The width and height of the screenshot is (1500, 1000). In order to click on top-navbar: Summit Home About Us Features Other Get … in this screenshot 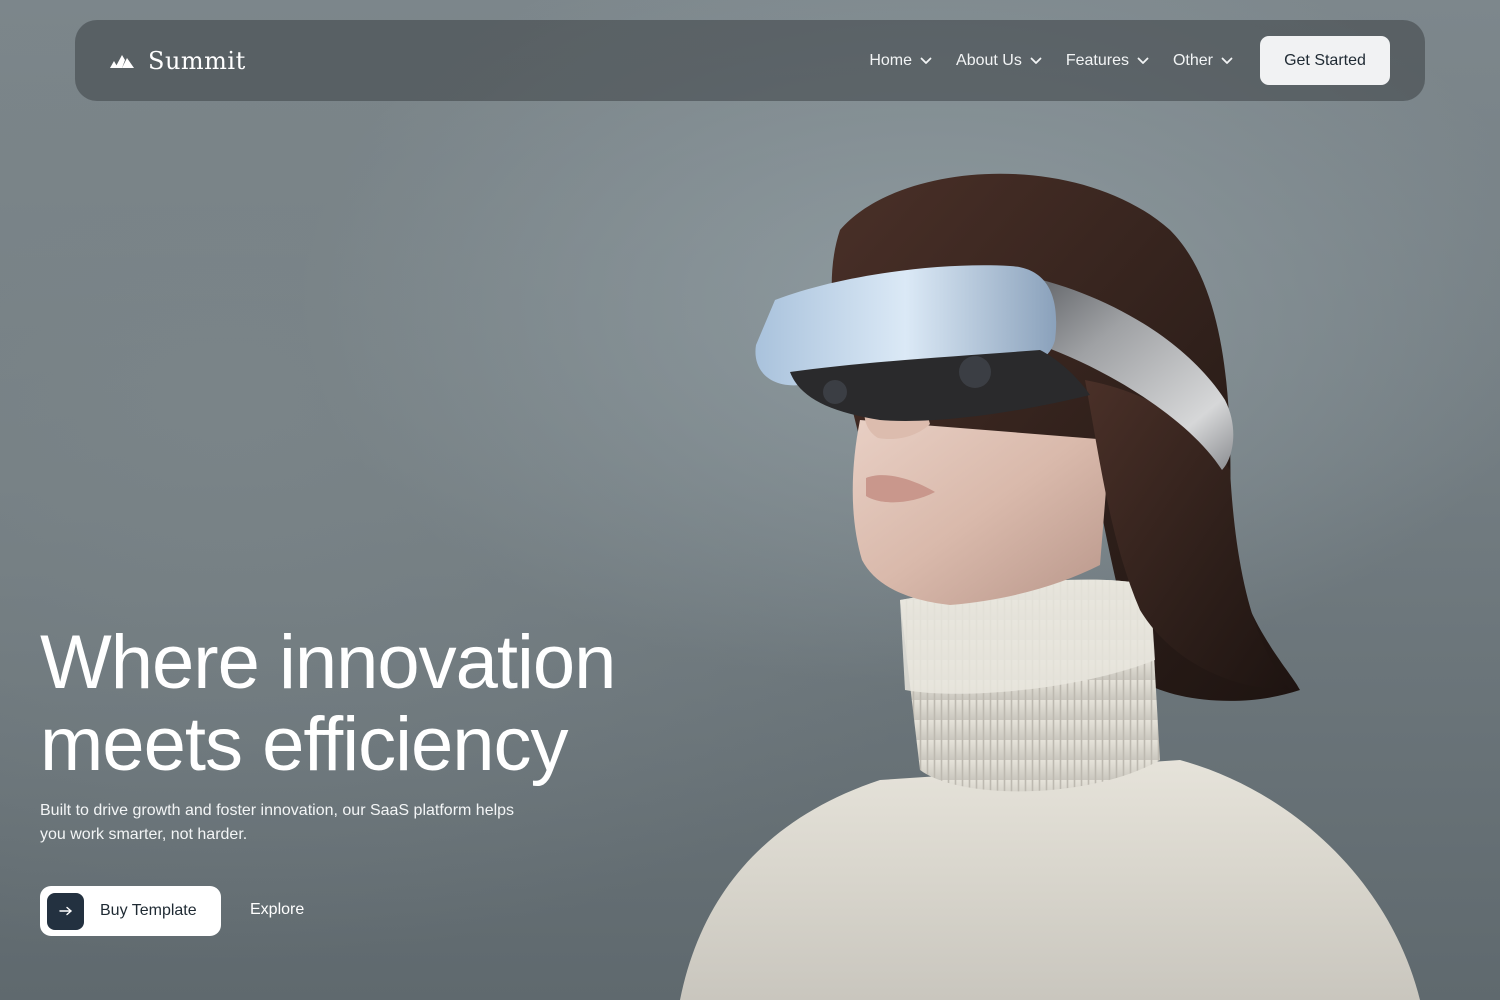, I will do `click(750, 60)`.